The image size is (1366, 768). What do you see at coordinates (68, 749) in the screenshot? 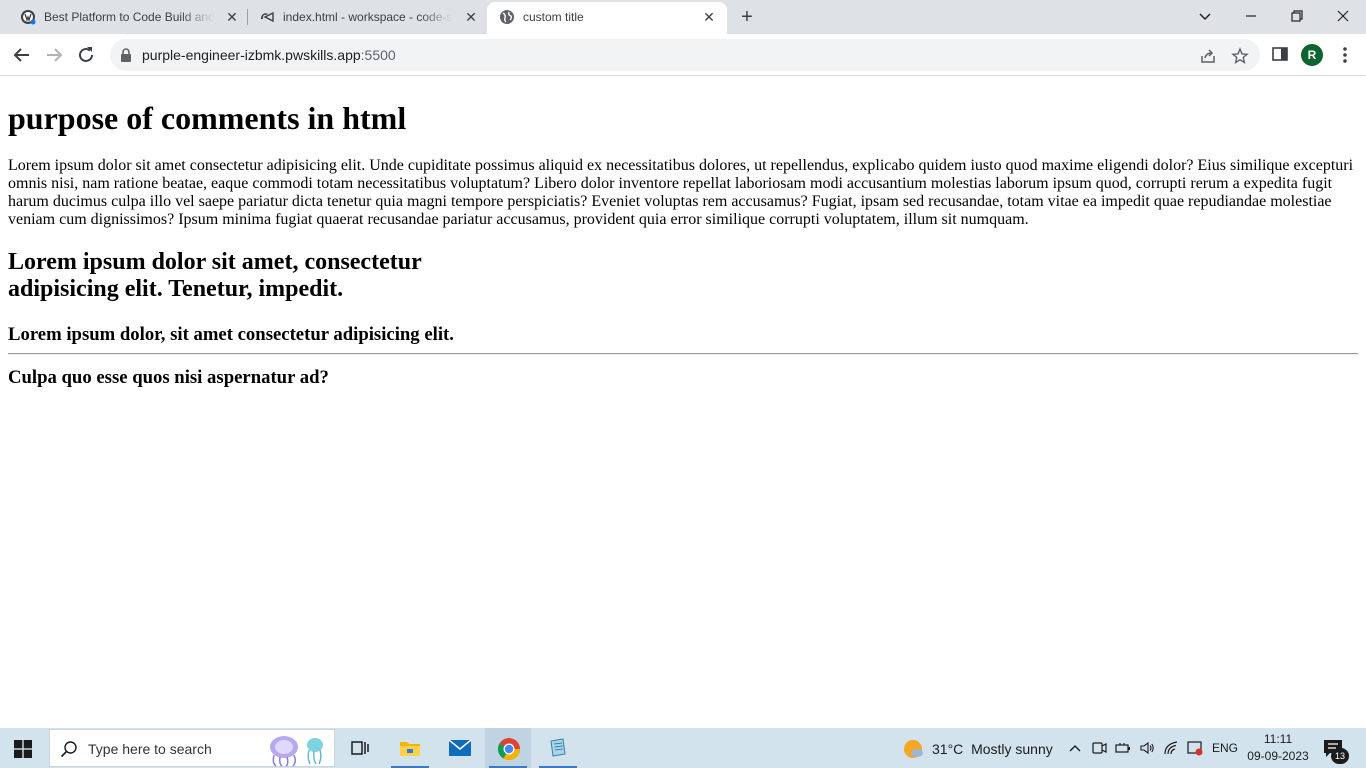
I see `search-icon` at bounding box center [68, 749].